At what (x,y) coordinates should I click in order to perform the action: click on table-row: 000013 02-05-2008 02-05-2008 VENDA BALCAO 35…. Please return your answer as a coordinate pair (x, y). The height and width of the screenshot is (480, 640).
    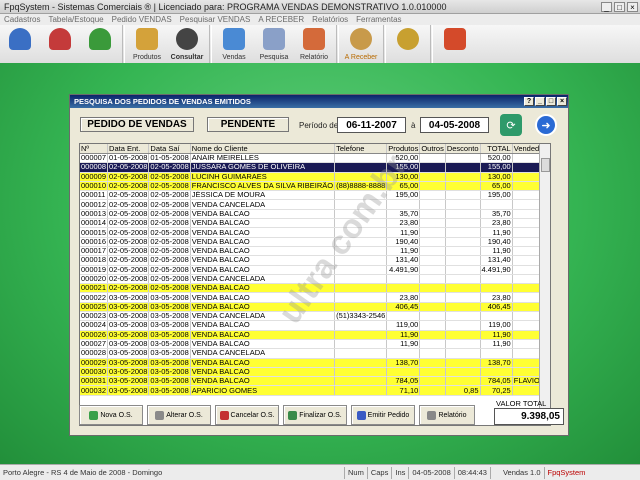
    Looking at the image, I should click on (315, 214).